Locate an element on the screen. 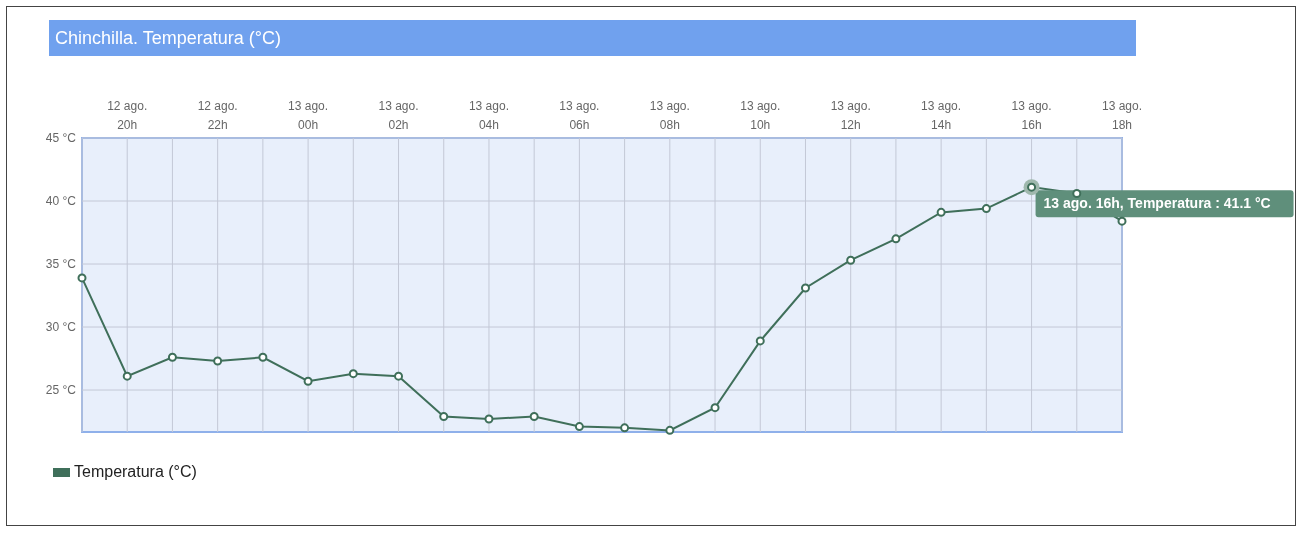  axis-label: 13 ago. 08h is located at coordinates (669, 115).